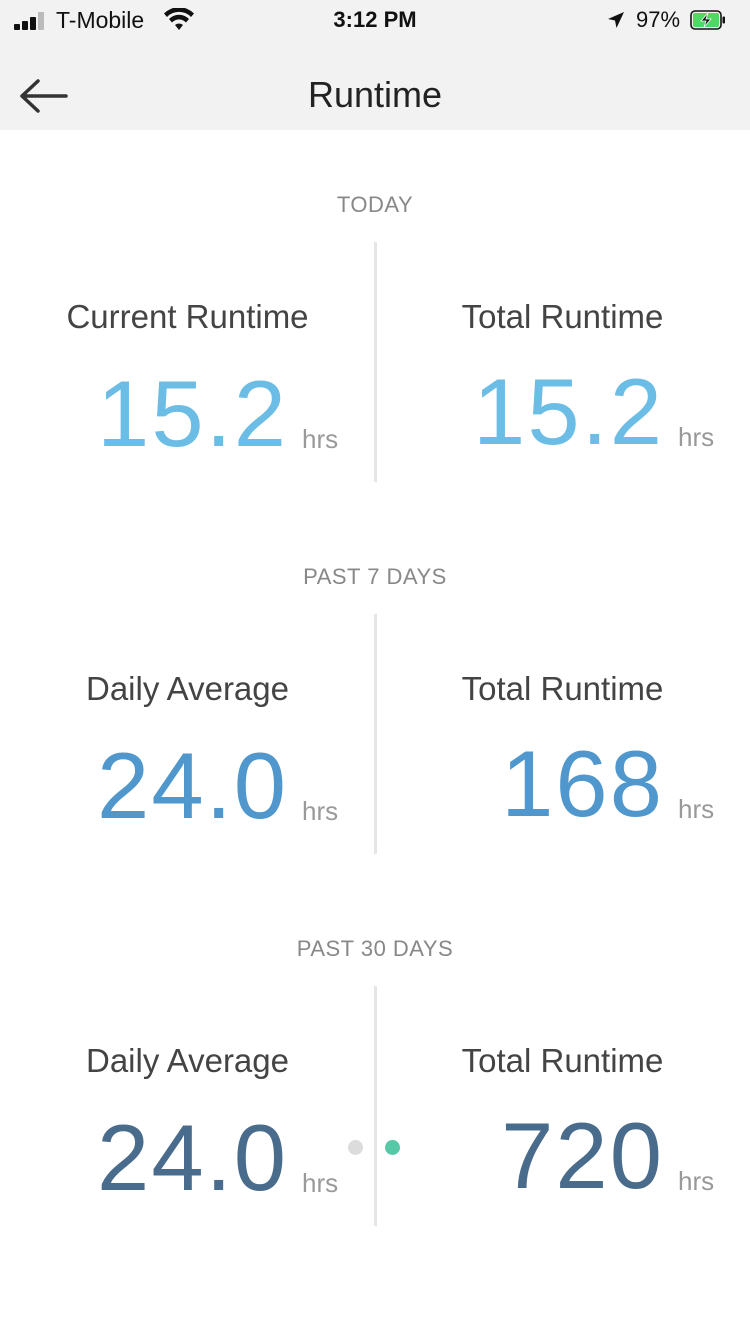 The image size is (750, 1334). What do you see at coordinates (192, 413) in the screenshot?
I see `stat-value-current-runtime: 15.2` at bounding box center [192, 413].